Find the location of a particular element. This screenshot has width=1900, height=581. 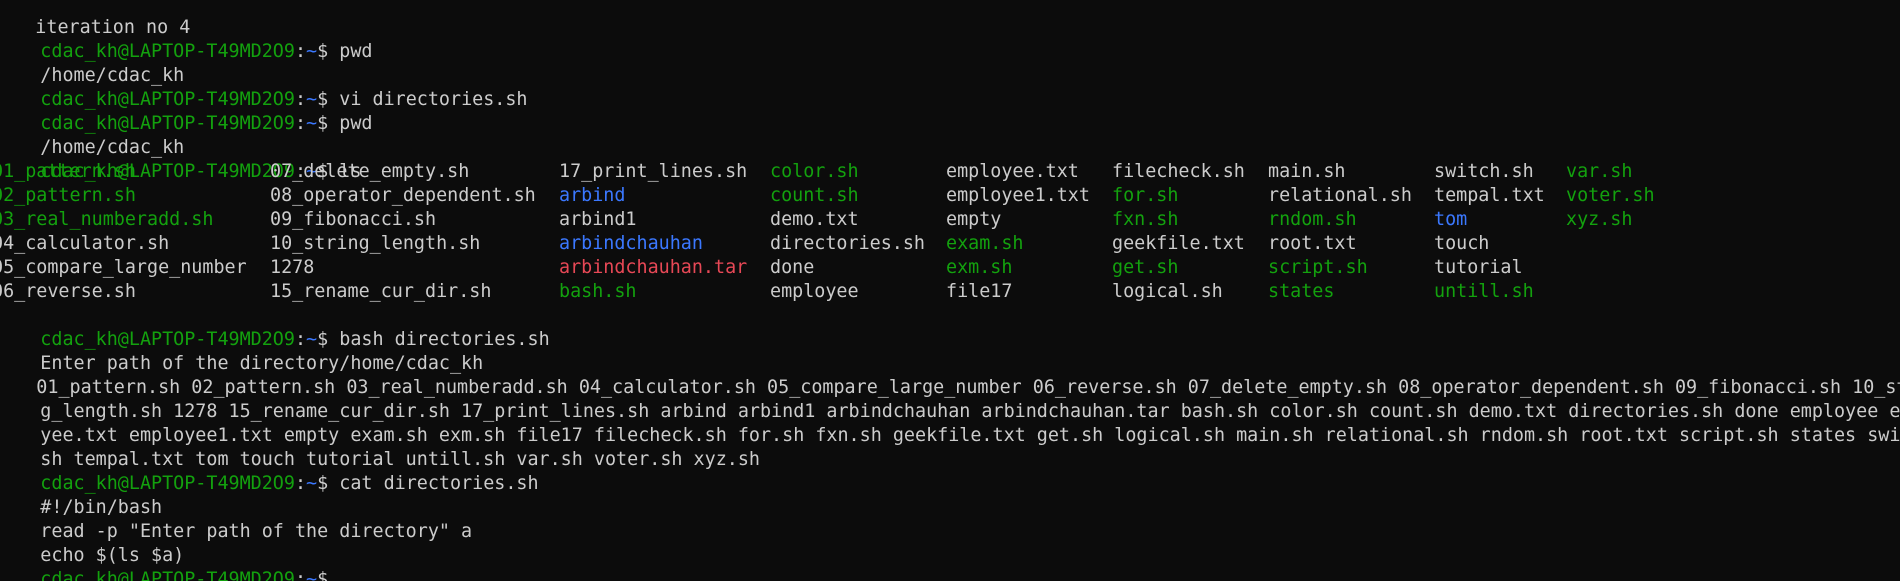

terminal-output-line: echo $(ls $a) is located at coordinates (92, 543).